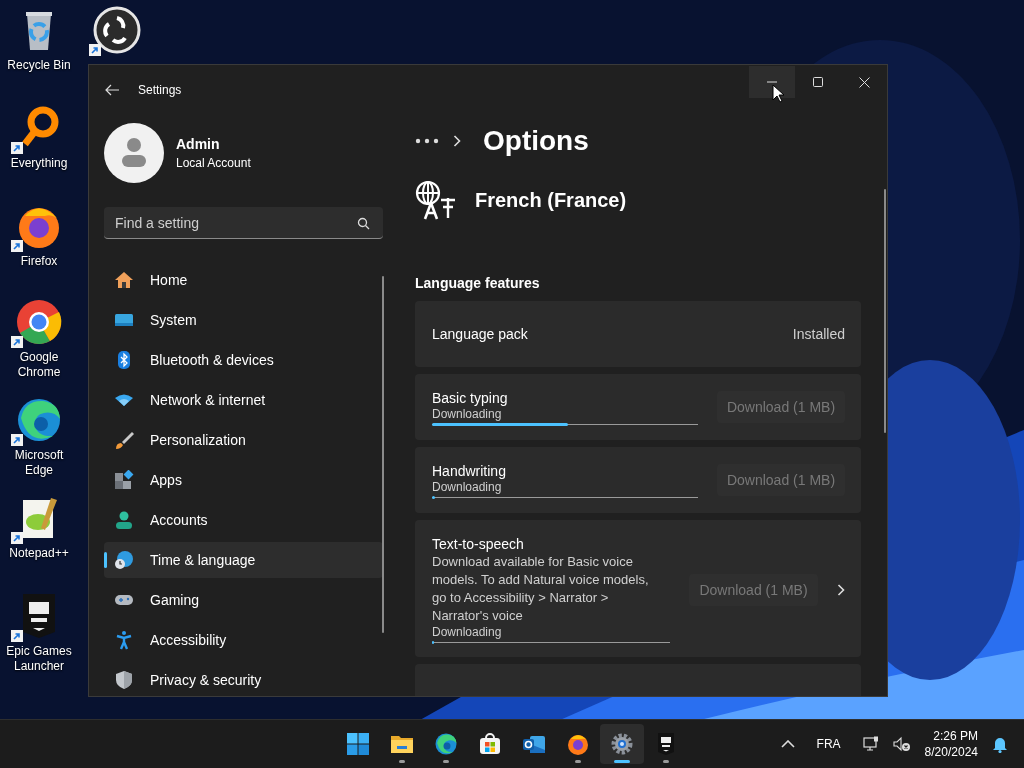 Image resolution: width=1024 pixels, height=768 pixels. What do you see at coordinates (436, 200) in the screenshot?
I see `language-icon` at bounding box center [436, 200].